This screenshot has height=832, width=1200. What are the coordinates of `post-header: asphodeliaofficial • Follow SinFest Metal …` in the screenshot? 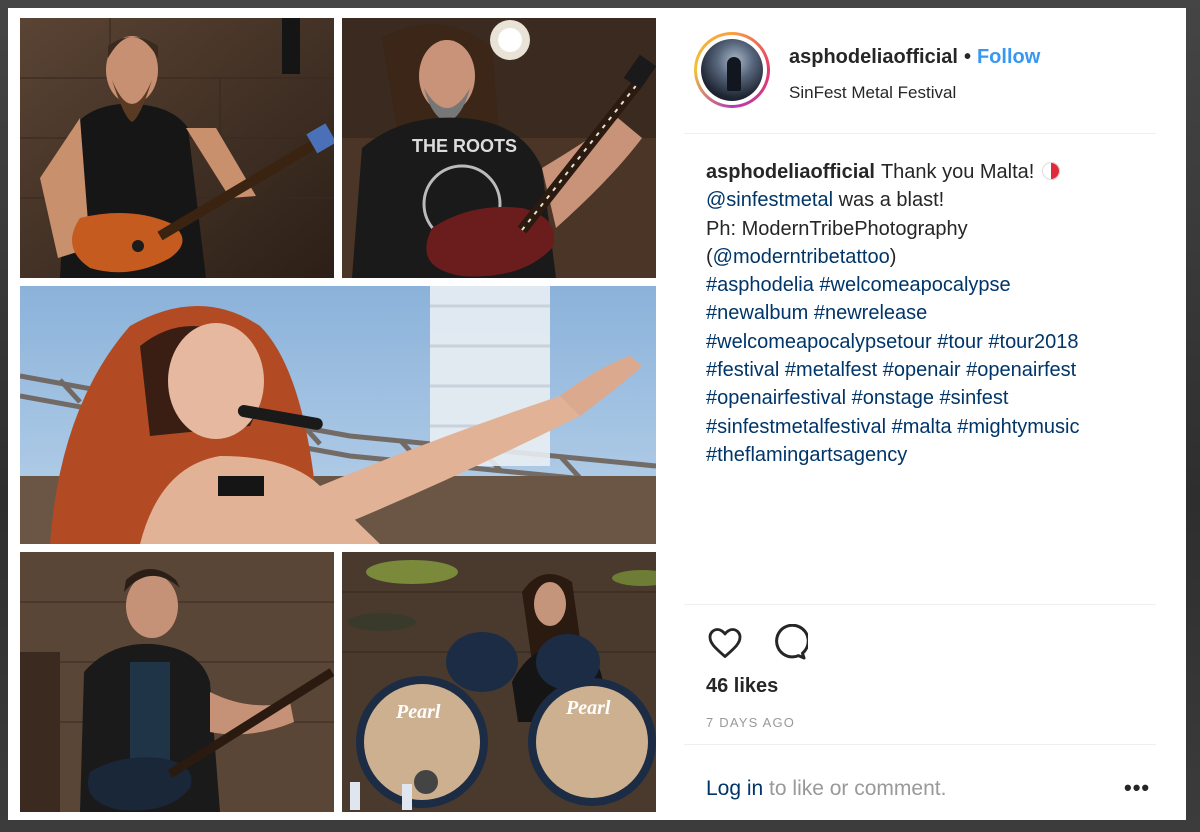 It's located at (920, 71).